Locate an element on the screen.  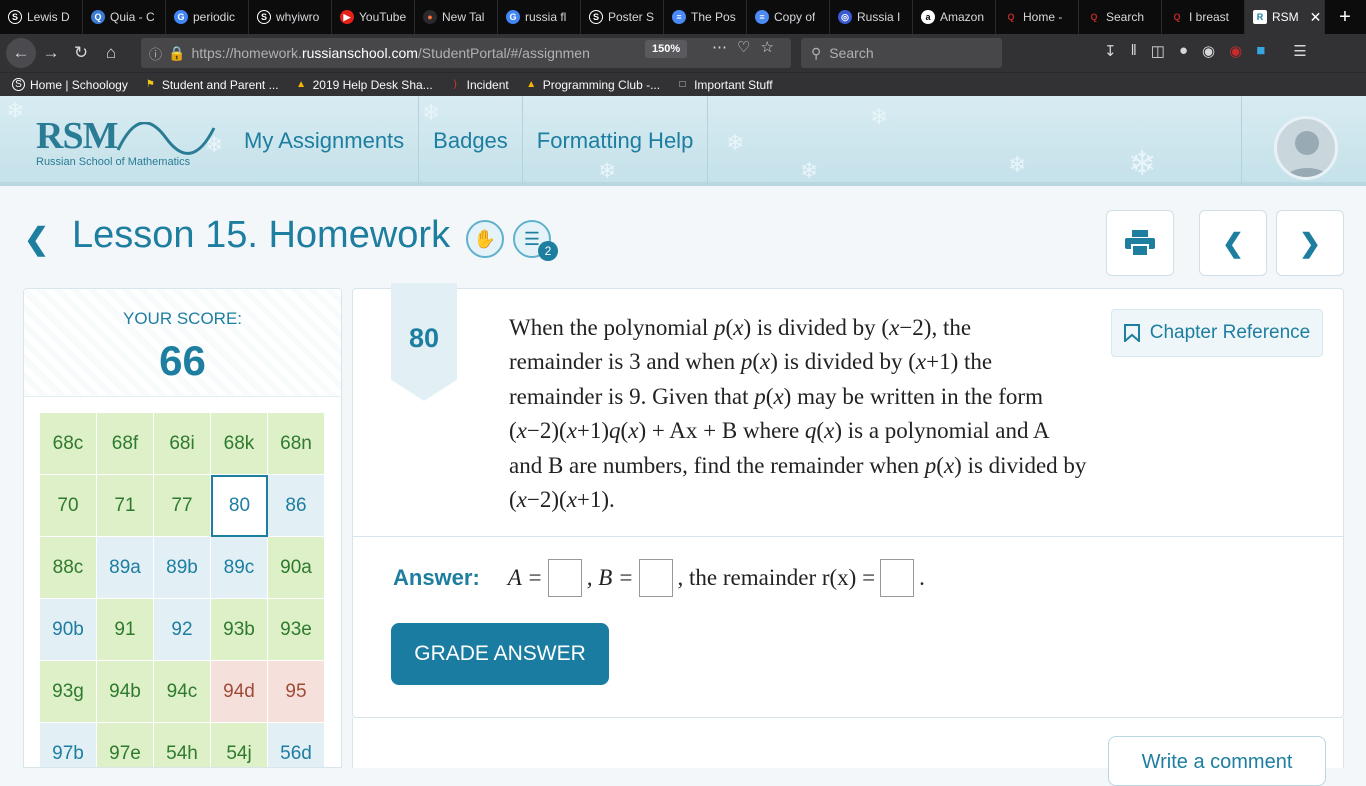
problem-cell: 68k is located at coordinates (239, 444).